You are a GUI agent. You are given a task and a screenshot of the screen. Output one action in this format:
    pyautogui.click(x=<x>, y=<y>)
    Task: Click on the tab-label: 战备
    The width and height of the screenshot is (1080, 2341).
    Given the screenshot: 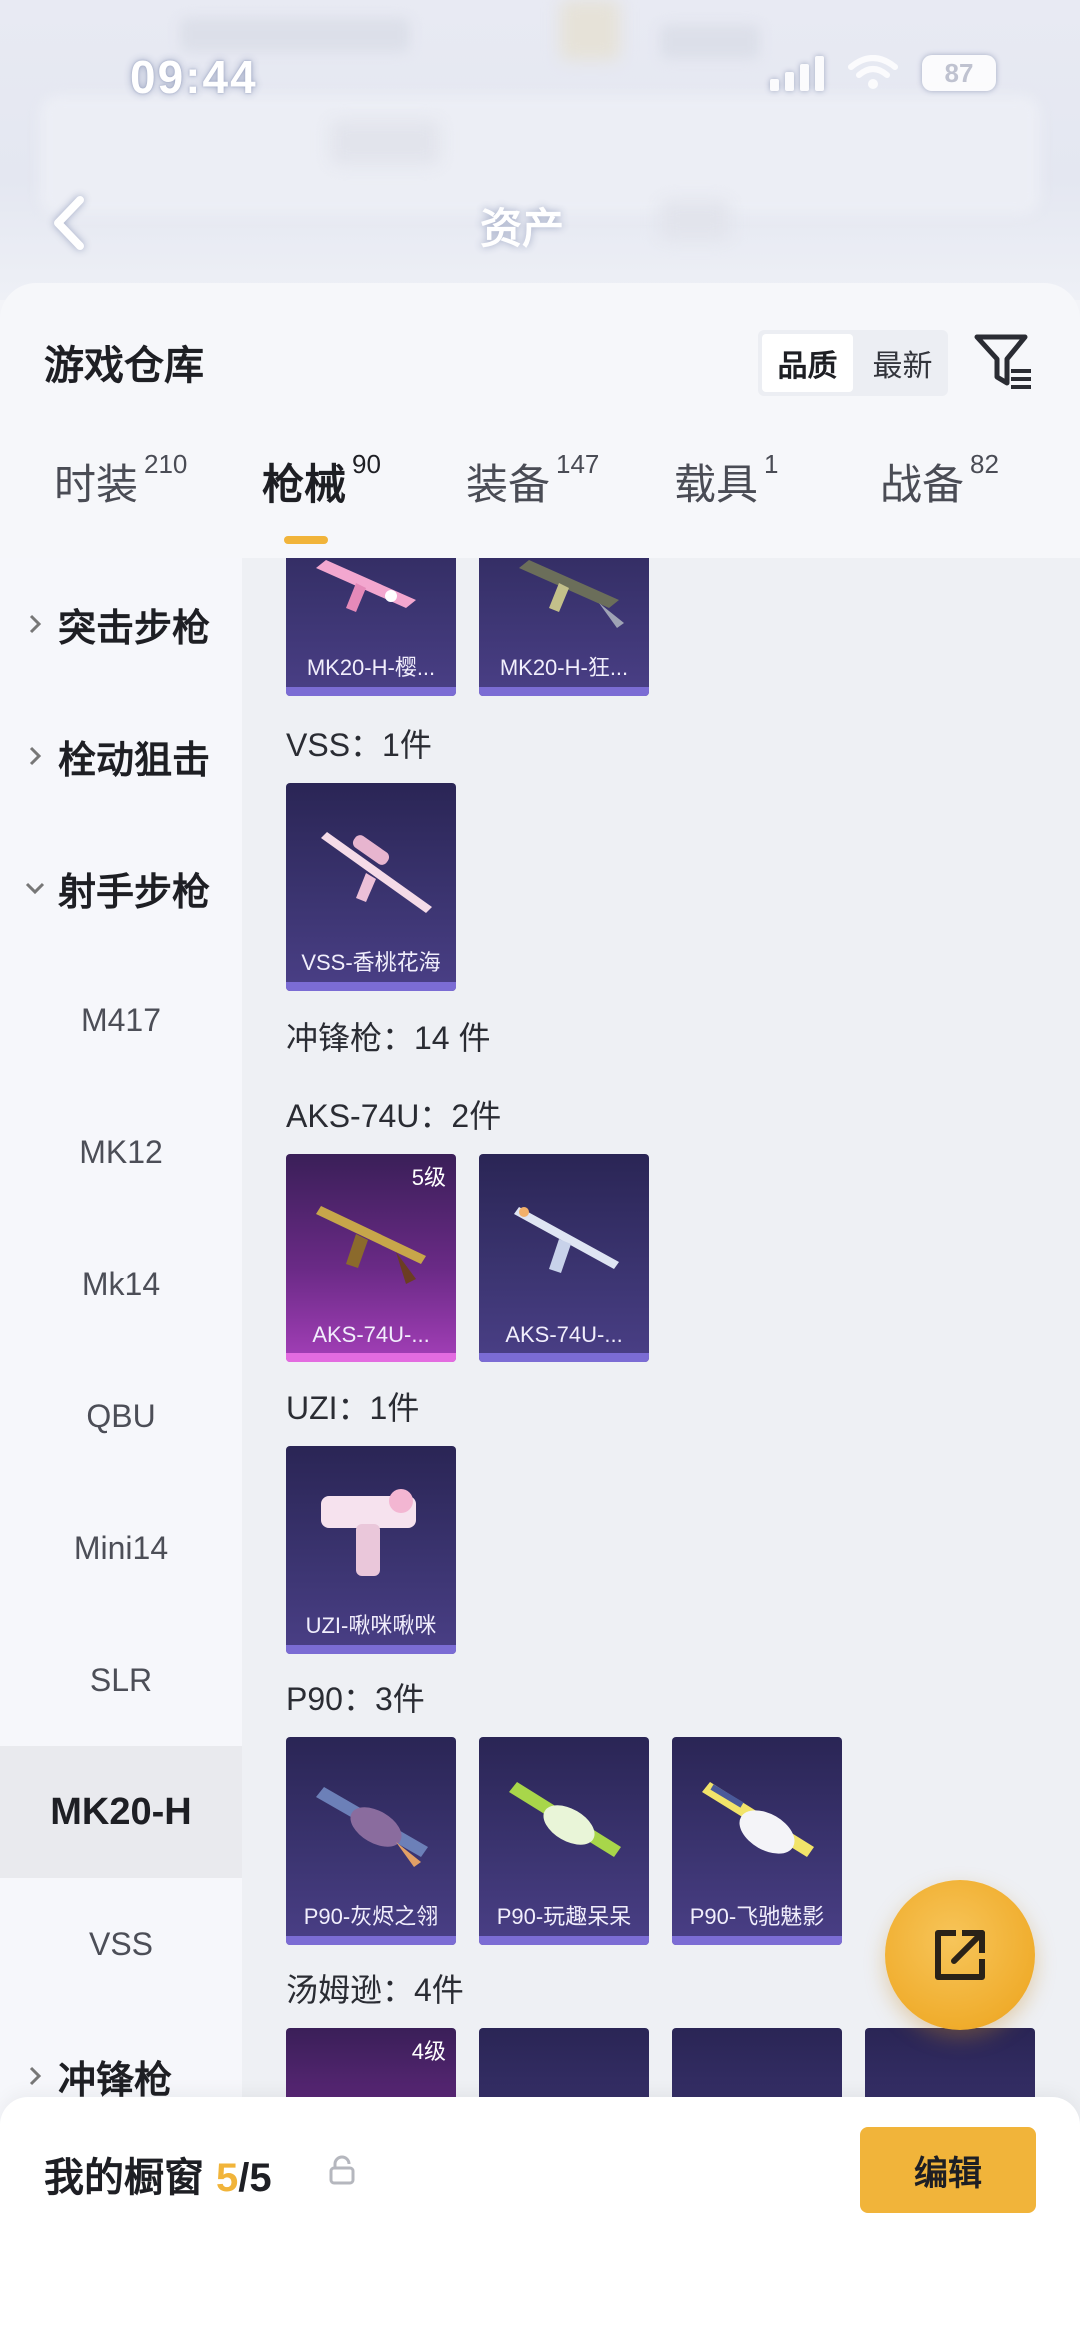 What is the action you would take?
    pyautogui.click(x=922, y=484)
    